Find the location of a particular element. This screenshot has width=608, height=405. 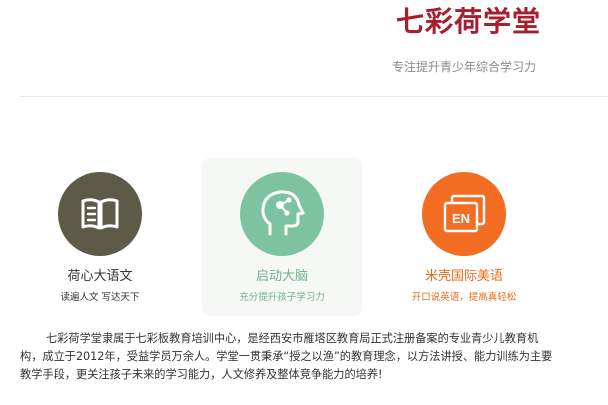

feature-icon-circle: EN is located at coordinates (464, 214).